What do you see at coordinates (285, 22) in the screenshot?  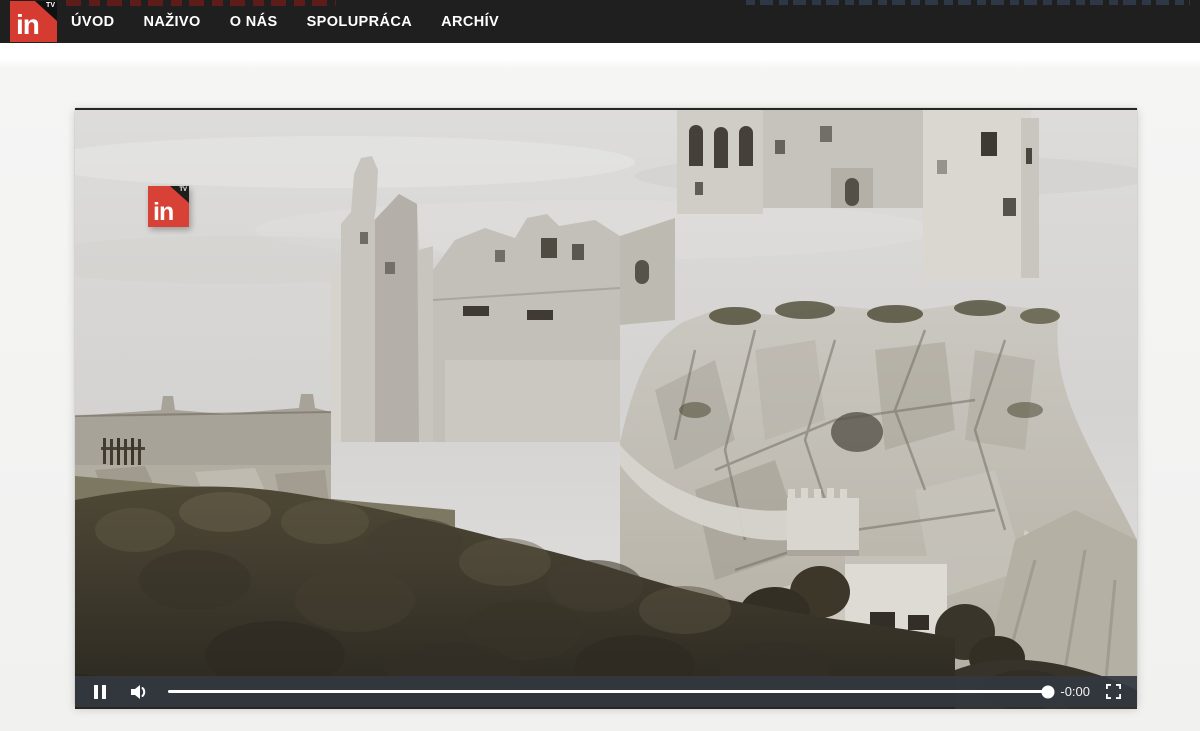 I see `main-menu: ÚVOD NAŽIVO O NÁS SPOLUPRÁCA ARCHÍV` at bounding box center [285, 22].